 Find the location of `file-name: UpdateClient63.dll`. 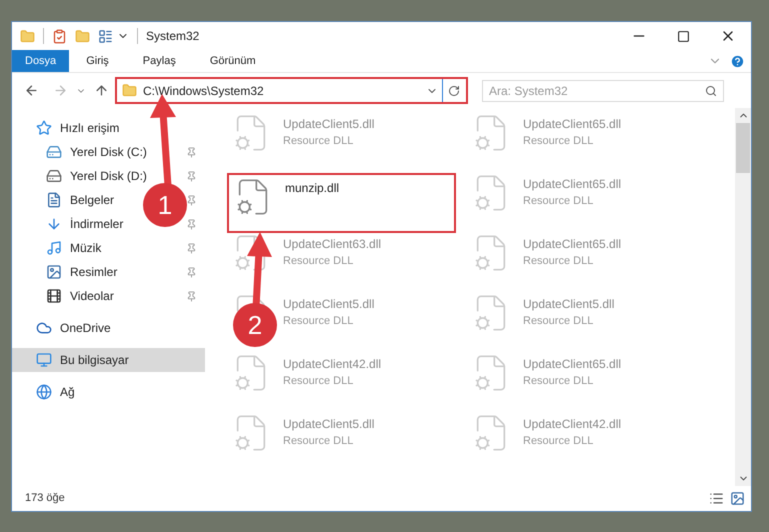

file-name: UpdateClient63.dll is located at coordinates (332, 244).